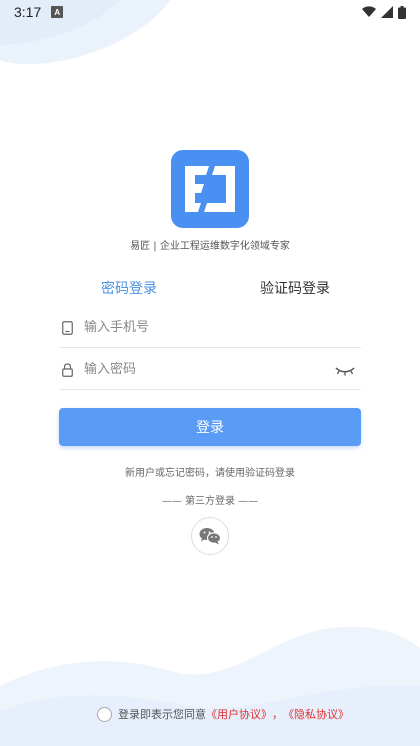 This screenshot has width=420, height=746. Describe the element at coordinates (210, 473) in the screenshot. I see `login-hint: 新用户或忘记密码，请使用验证码登录` at that location.